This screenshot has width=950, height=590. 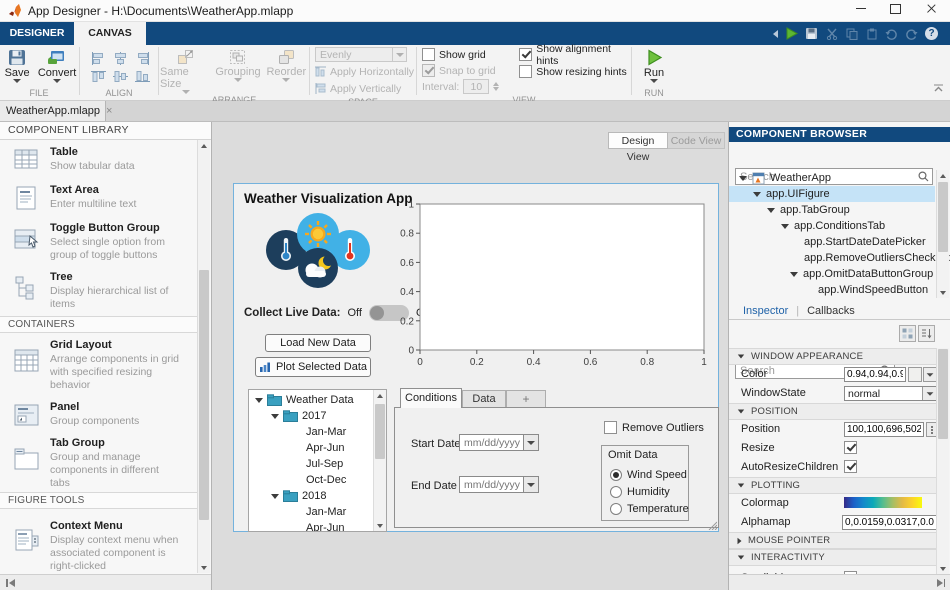 I want to click on maximize-button, so click(x=895, y=8).